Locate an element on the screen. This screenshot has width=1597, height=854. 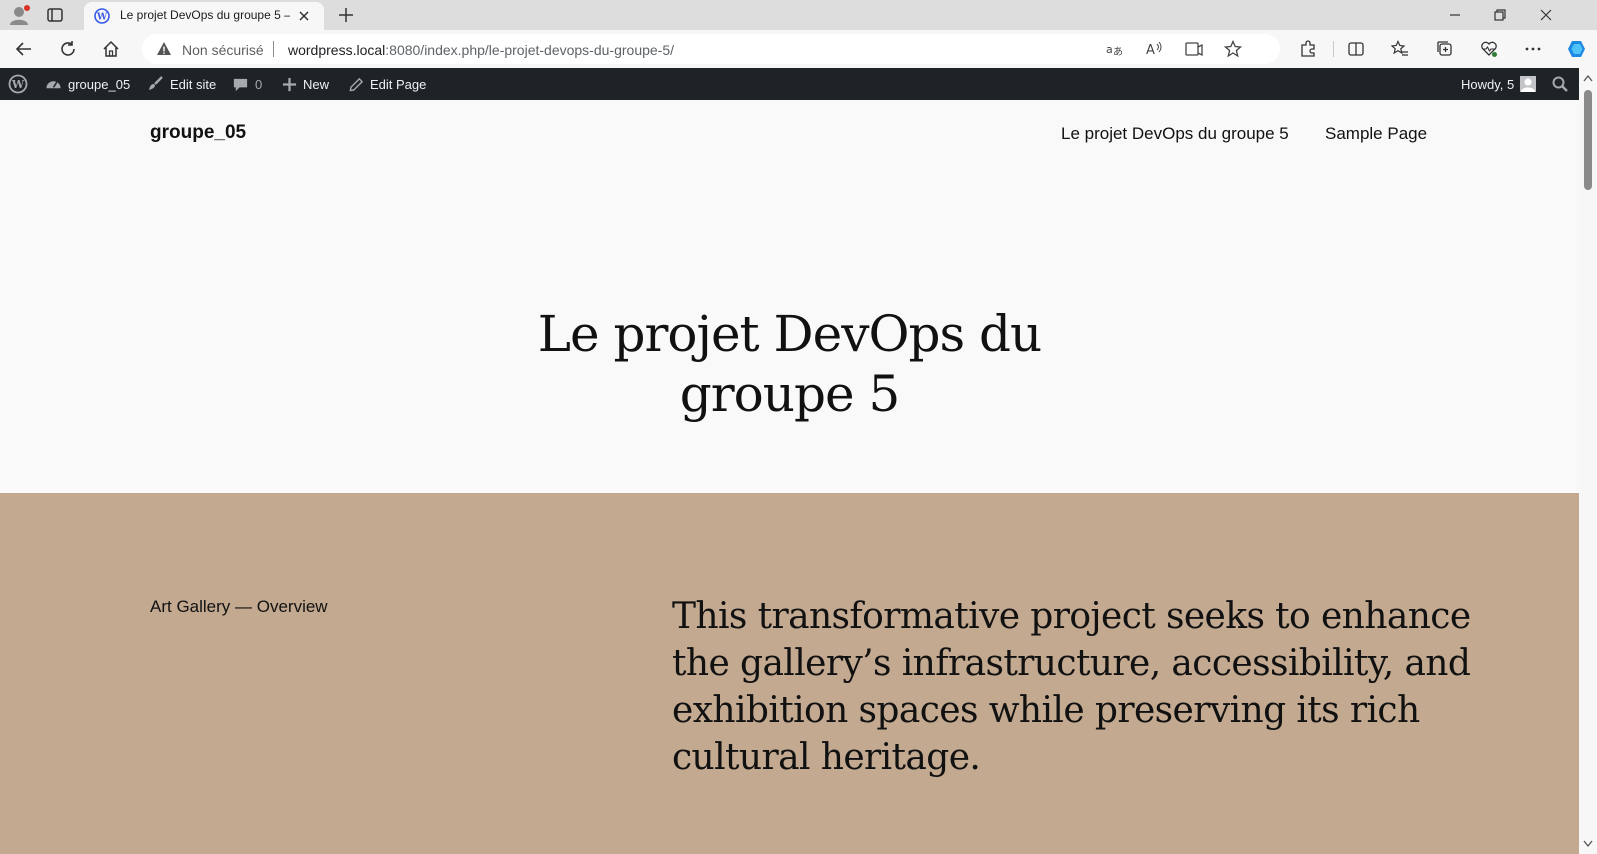
read-aloud-icon: A is located at coordinates (1154, 49).